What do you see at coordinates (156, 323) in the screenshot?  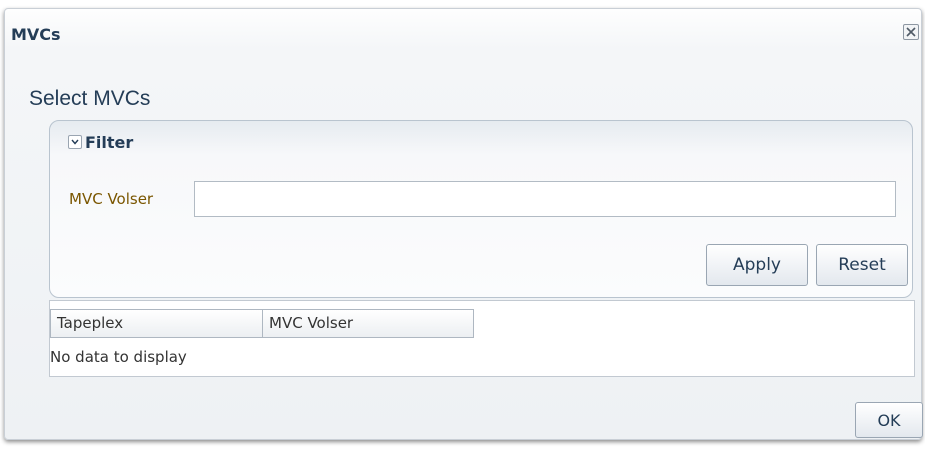 I see `column-header-tapeplex: Tapeplex` at bounding box center [156, 323].